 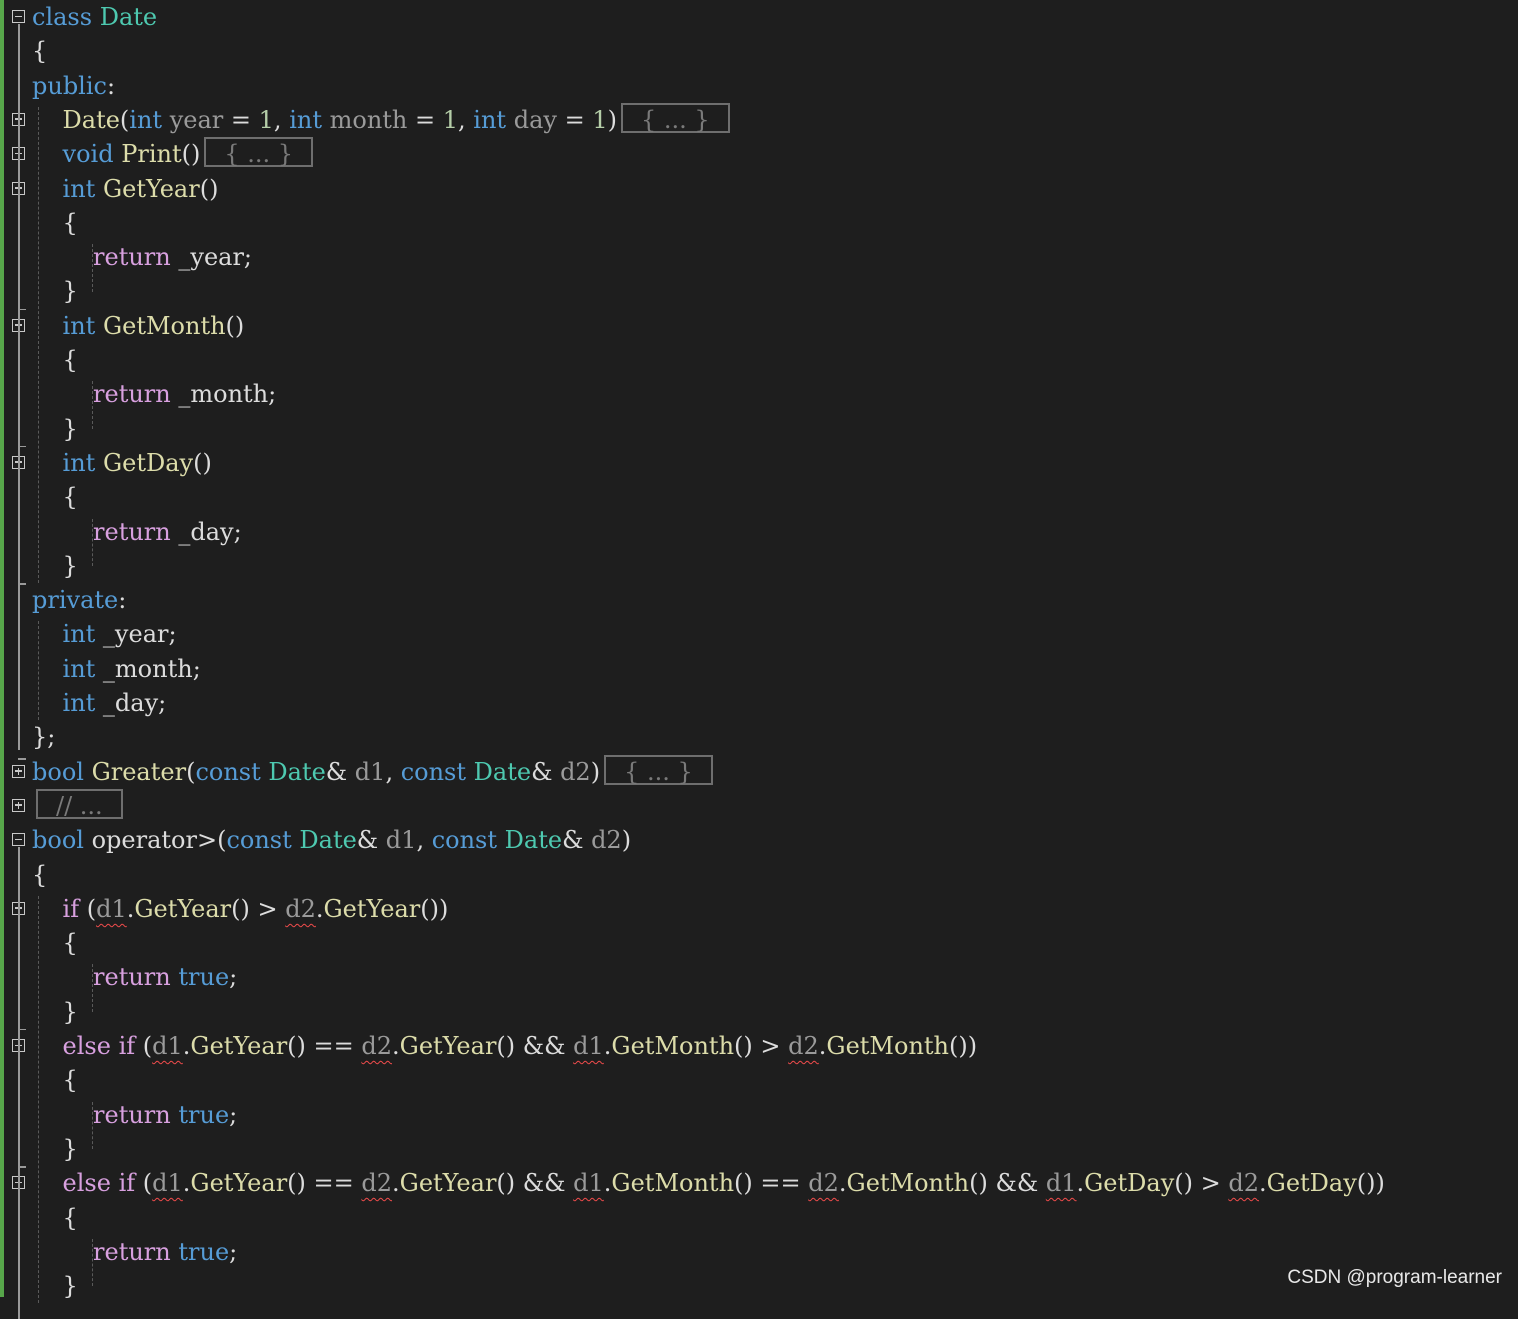 What do you see at coordinates (94, 17) in the screenshot?
I see `code-line: class Date` at bounding box center [94, 17].